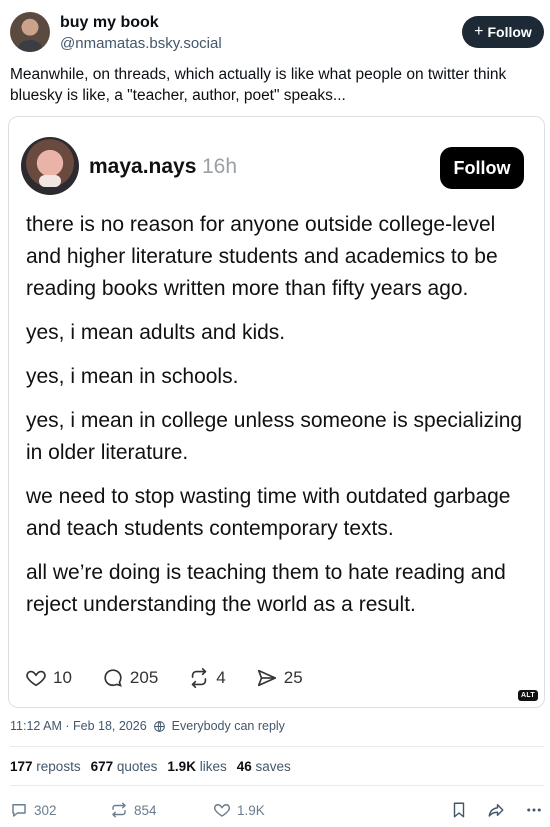 Image resolution: width=550 pixels, height=827 pixels. What do you see at coordinates (479, 31) in the screenshot?
I see `plus-icon: +` at bounding box center [479, 31].